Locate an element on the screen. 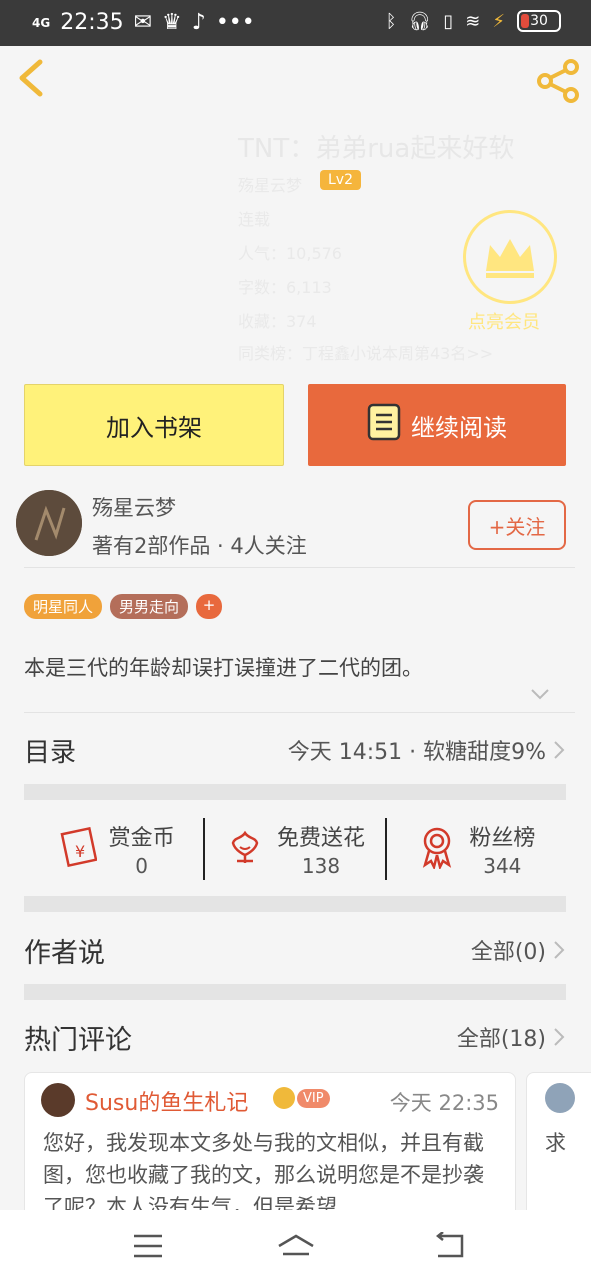  reward-coins-stat: ¥ 赏金币 0 is located at coordinates (113, 849).